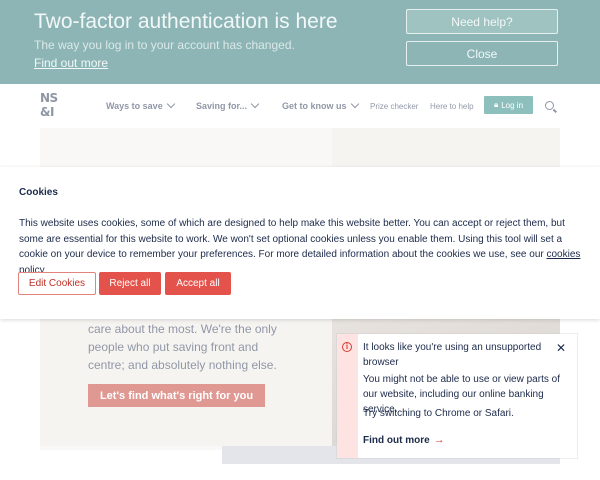 This screenshot has width=600, height=480. I want to click on reject-all-button: Reject all, so click(130, 283).